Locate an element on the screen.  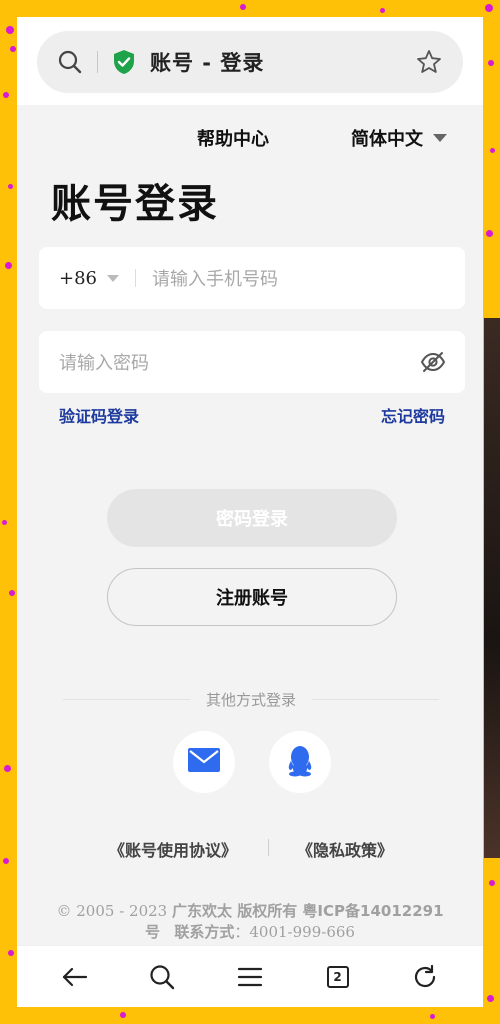
agreements-divider is located at coordinates (268, 847).